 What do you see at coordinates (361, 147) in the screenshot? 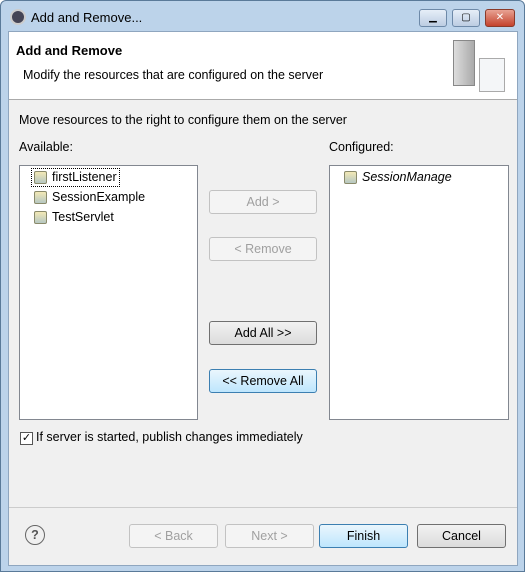
I see `configured-label: Configured:` at bounding box center [361, 147].